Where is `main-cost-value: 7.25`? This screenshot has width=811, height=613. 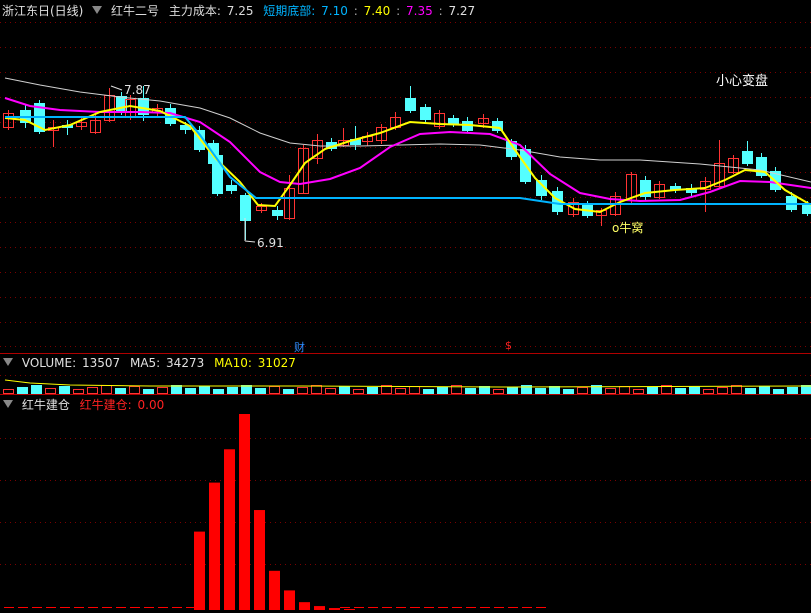
main-cost-value: 7.25 is located at coordinates (240, 11).